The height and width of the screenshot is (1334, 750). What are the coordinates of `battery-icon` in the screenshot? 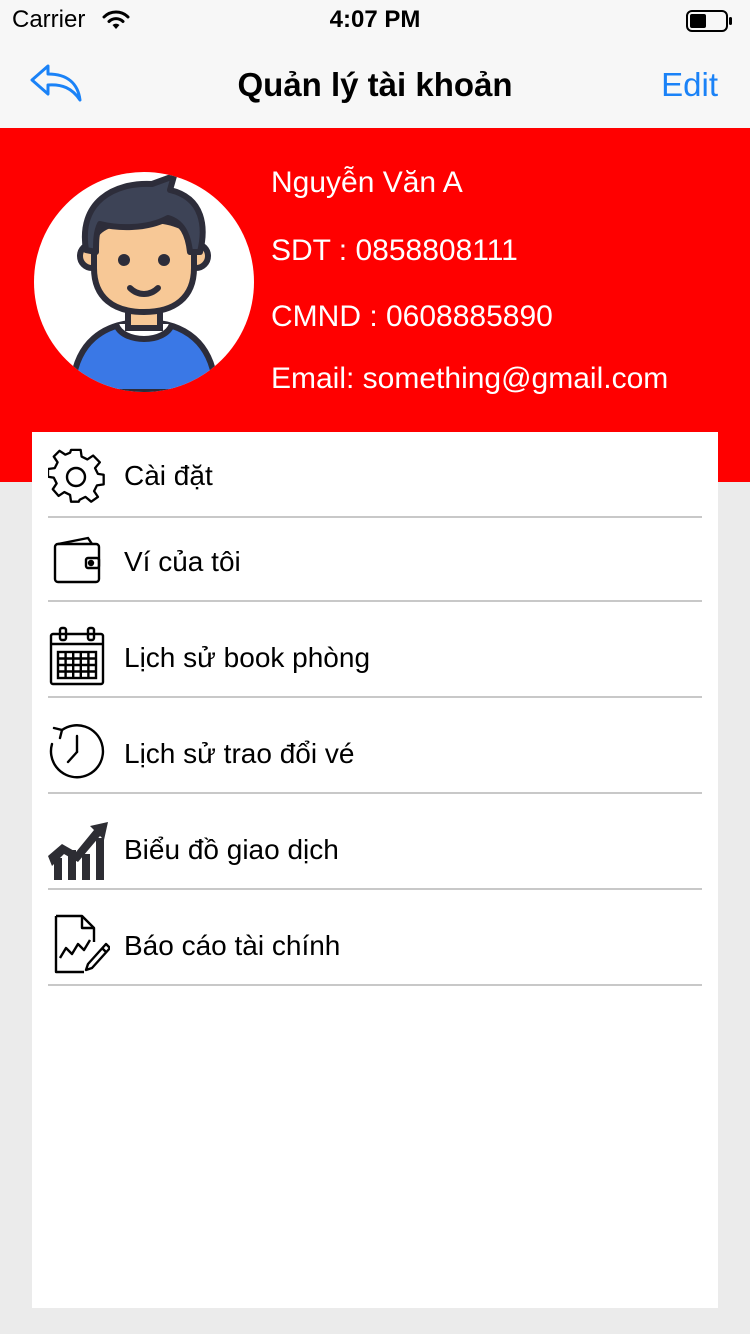 It's located at (710, 23).